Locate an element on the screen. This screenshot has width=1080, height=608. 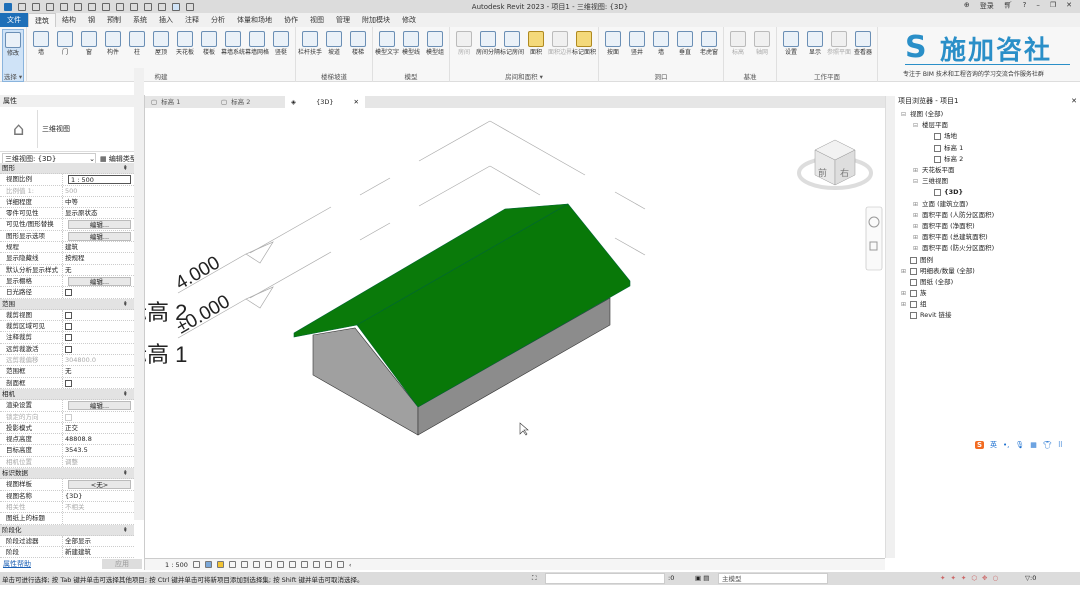
ribbon-panel-label: 选择 ▾ is located at coordinates (13, 76).